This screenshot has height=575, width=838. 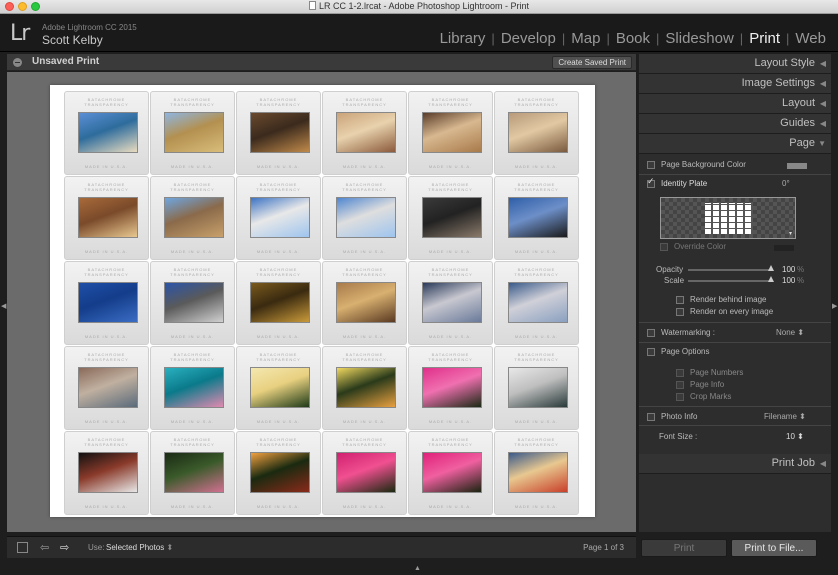 I want to click on module-library: Library, so click(x=463, y=38).